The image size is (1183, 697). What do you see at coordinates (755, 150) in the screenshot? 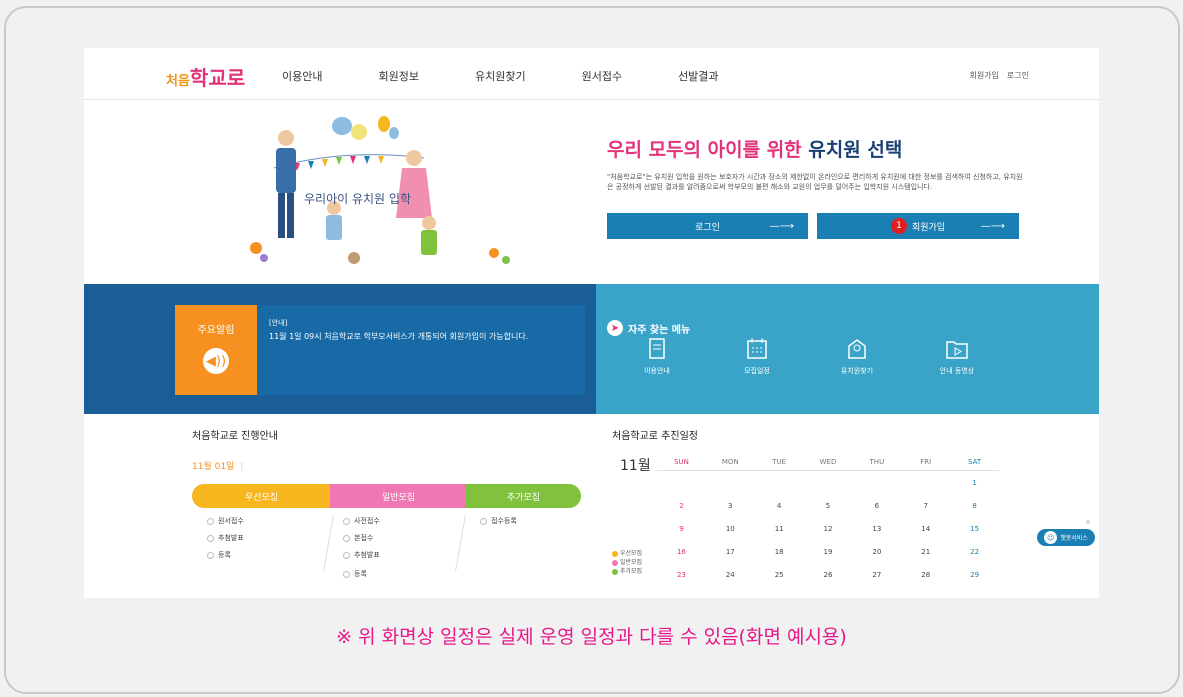
I see `hero-title: 우리 모두의 아이를 위한 유치원 선택` at bounding box center [755, 150].